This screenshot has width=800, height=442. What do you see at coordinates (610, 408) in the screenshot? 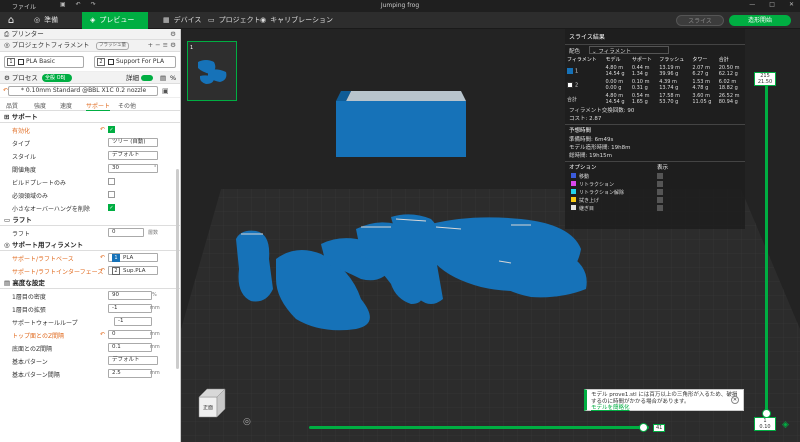
I see `simplify-model-link: モデルを簡略化` at bounding box center [610, 408].